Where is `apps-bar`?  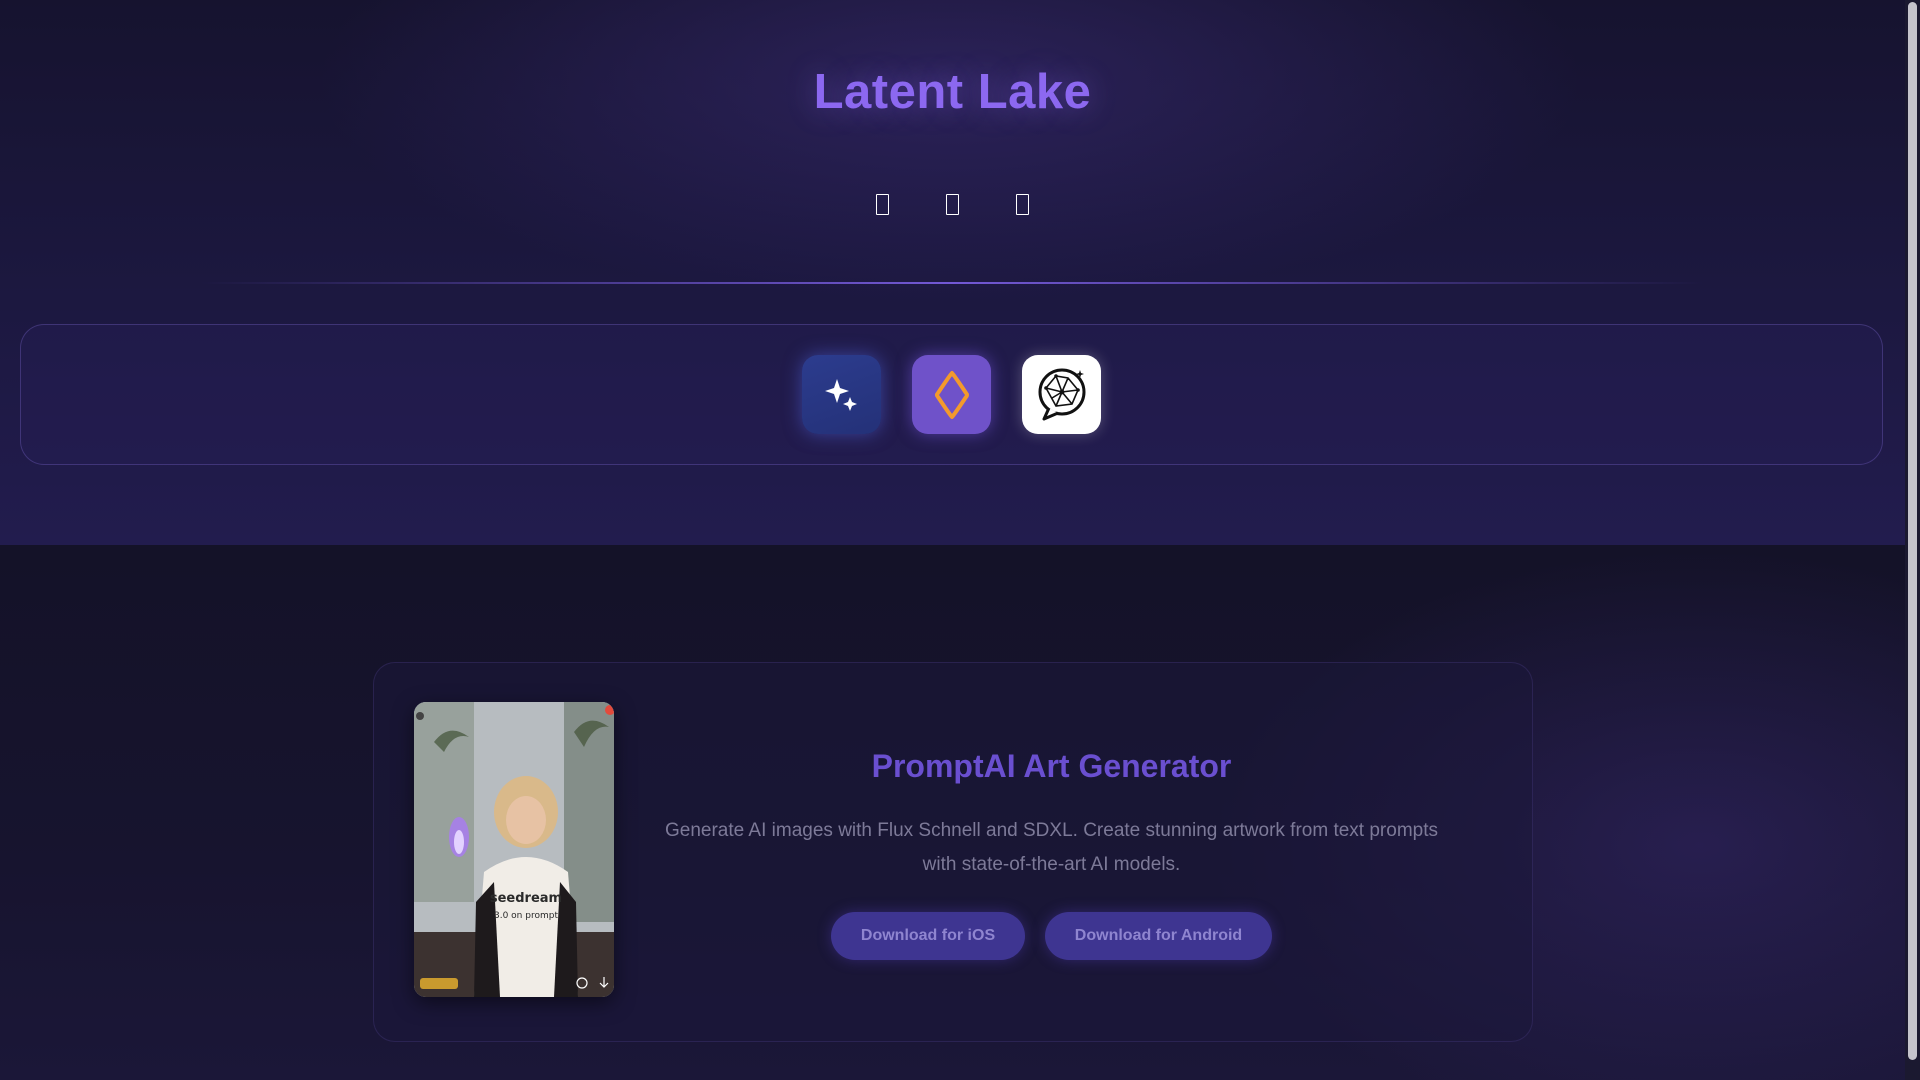
apps-bar is located at coordinates (951, 394).